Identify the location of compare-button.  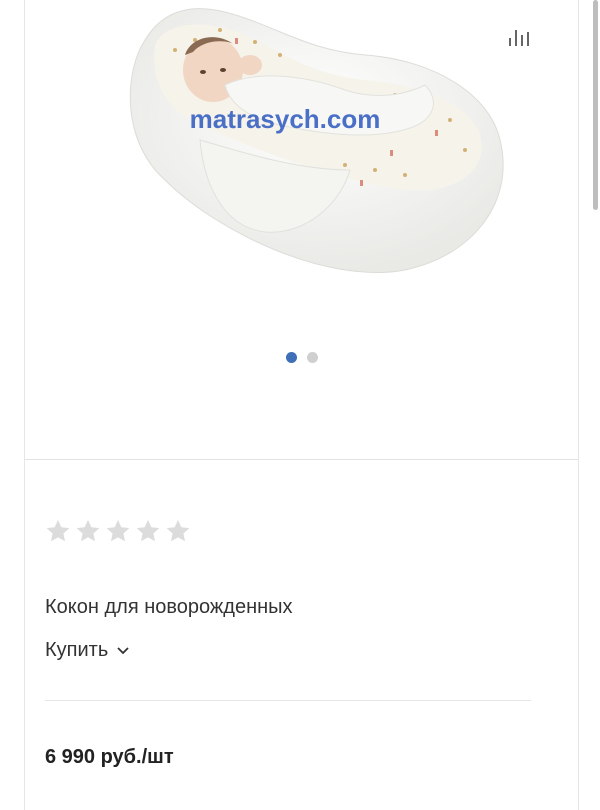
(521, 38).